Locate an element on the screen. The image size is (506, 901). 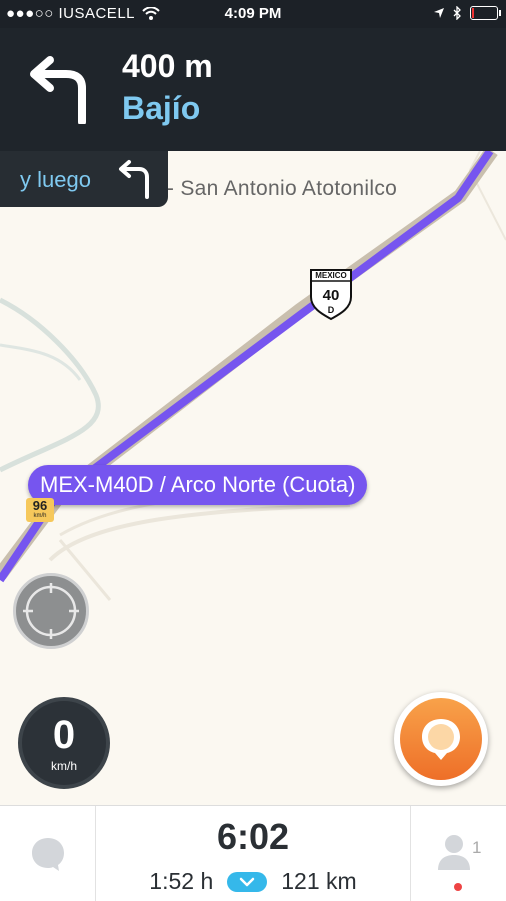
status-bar: ●●●○○ IUSACELL 4:09 PM is located at coordinates (253, 14).